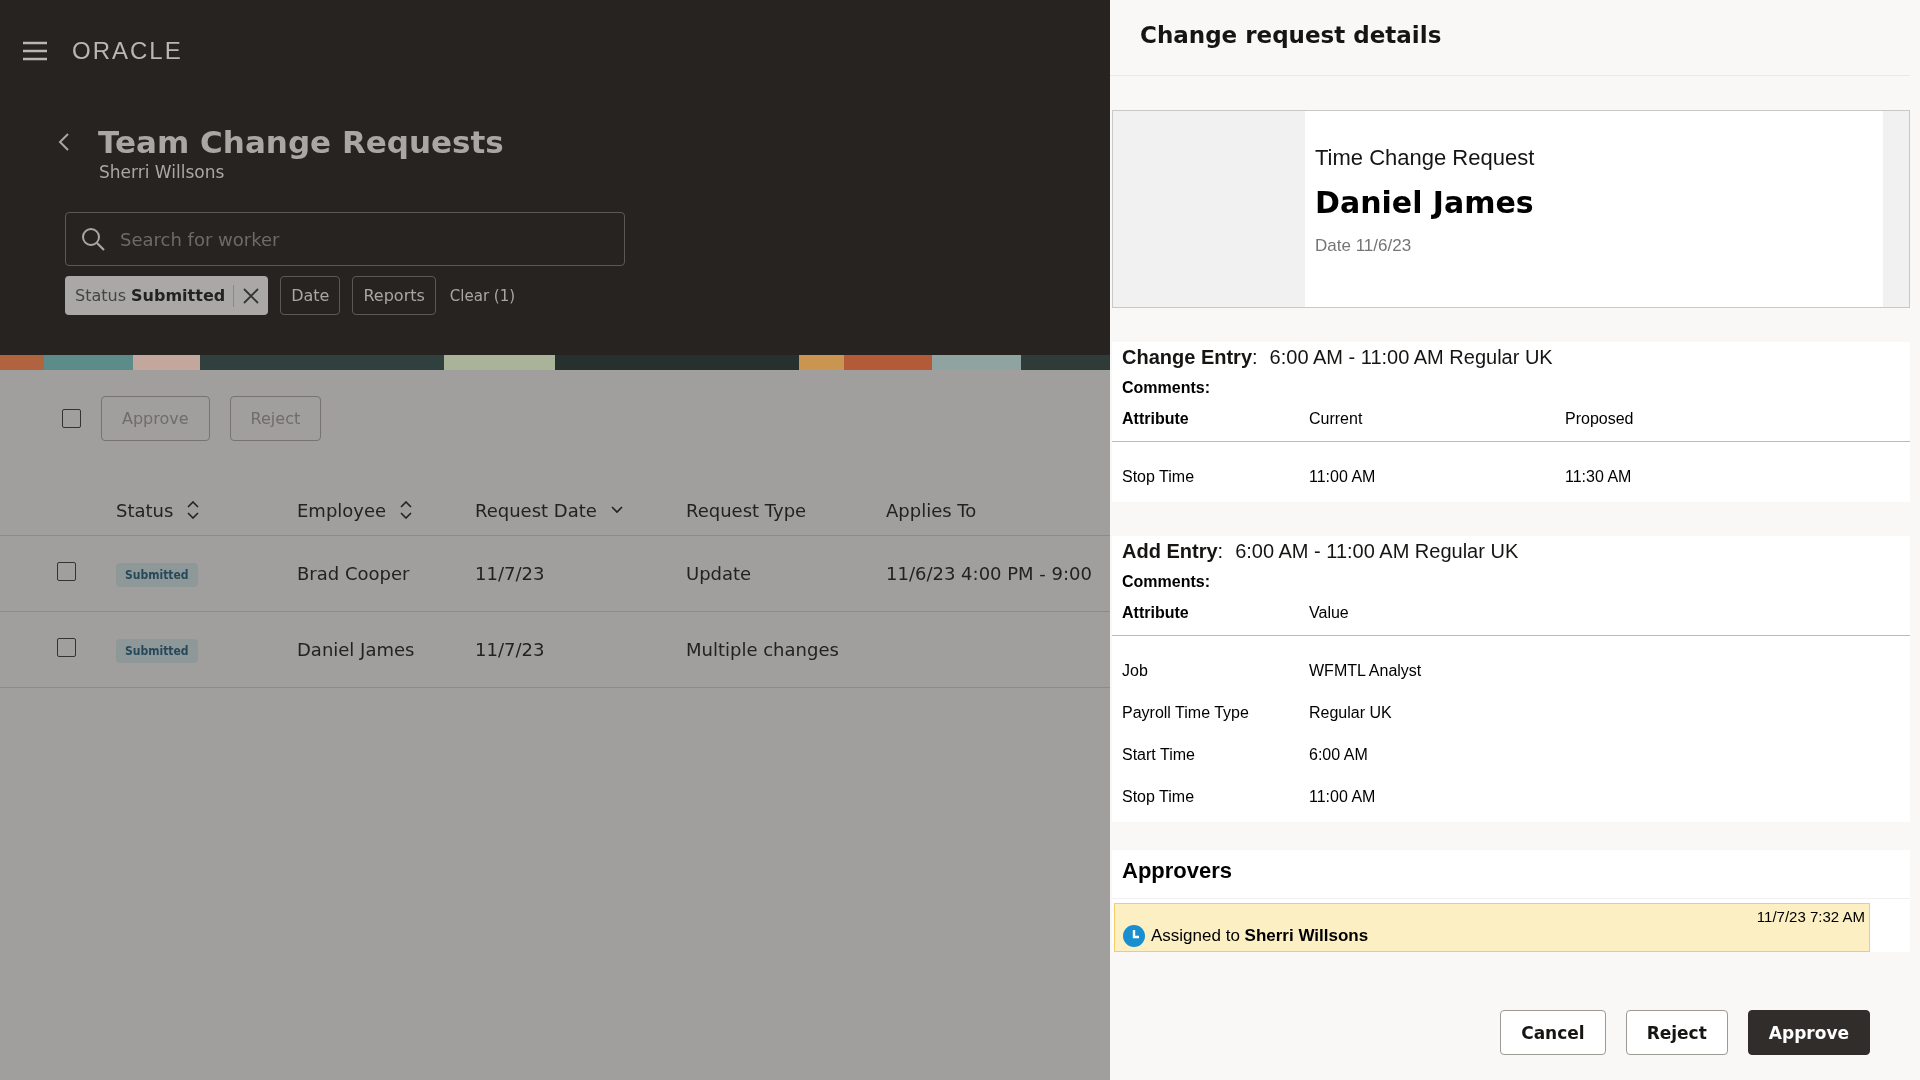  I want to click on back-icon, so click(64, 142).